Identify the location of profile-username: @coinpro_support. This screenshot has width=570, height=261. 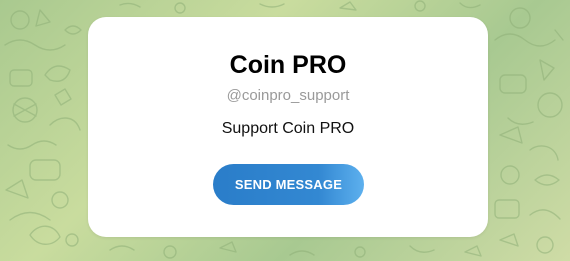
(288, 96).